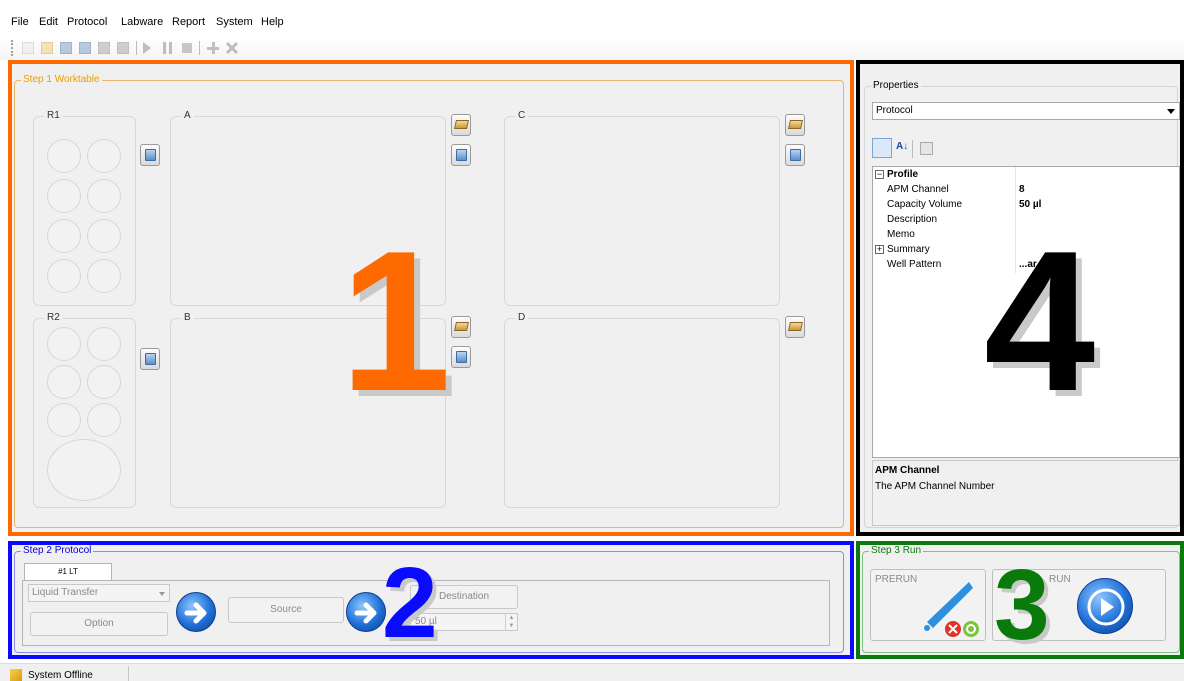 This screenshot has width=1184, height=681. What do you see at coordinates (213, 48) in the screenshot?
I see `add-icon` at bounding box center [213, 48].